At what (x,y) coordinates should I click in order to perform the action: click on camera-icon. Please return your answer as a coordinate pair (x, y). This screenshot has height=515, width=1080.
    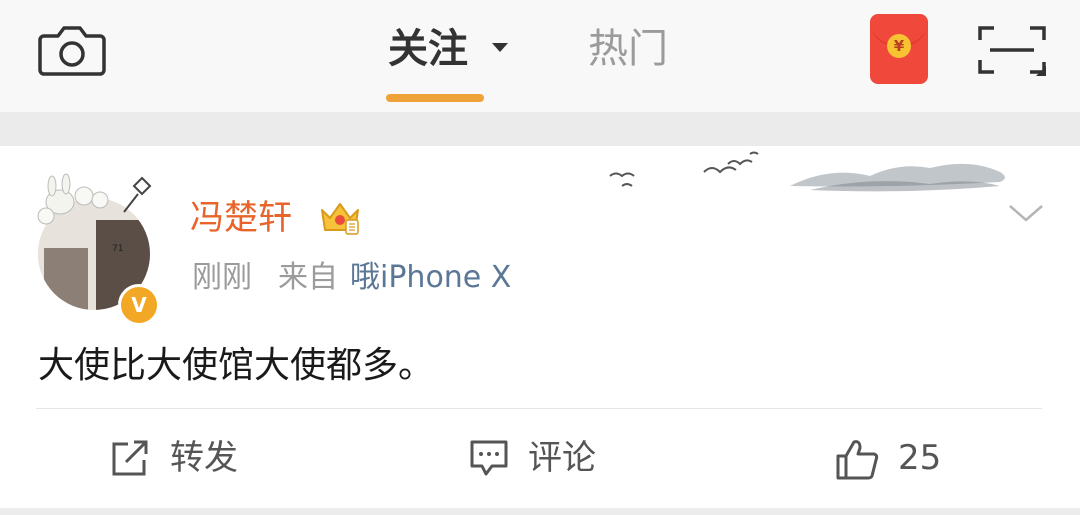
    Looking at the image, I should click on (72, 50).